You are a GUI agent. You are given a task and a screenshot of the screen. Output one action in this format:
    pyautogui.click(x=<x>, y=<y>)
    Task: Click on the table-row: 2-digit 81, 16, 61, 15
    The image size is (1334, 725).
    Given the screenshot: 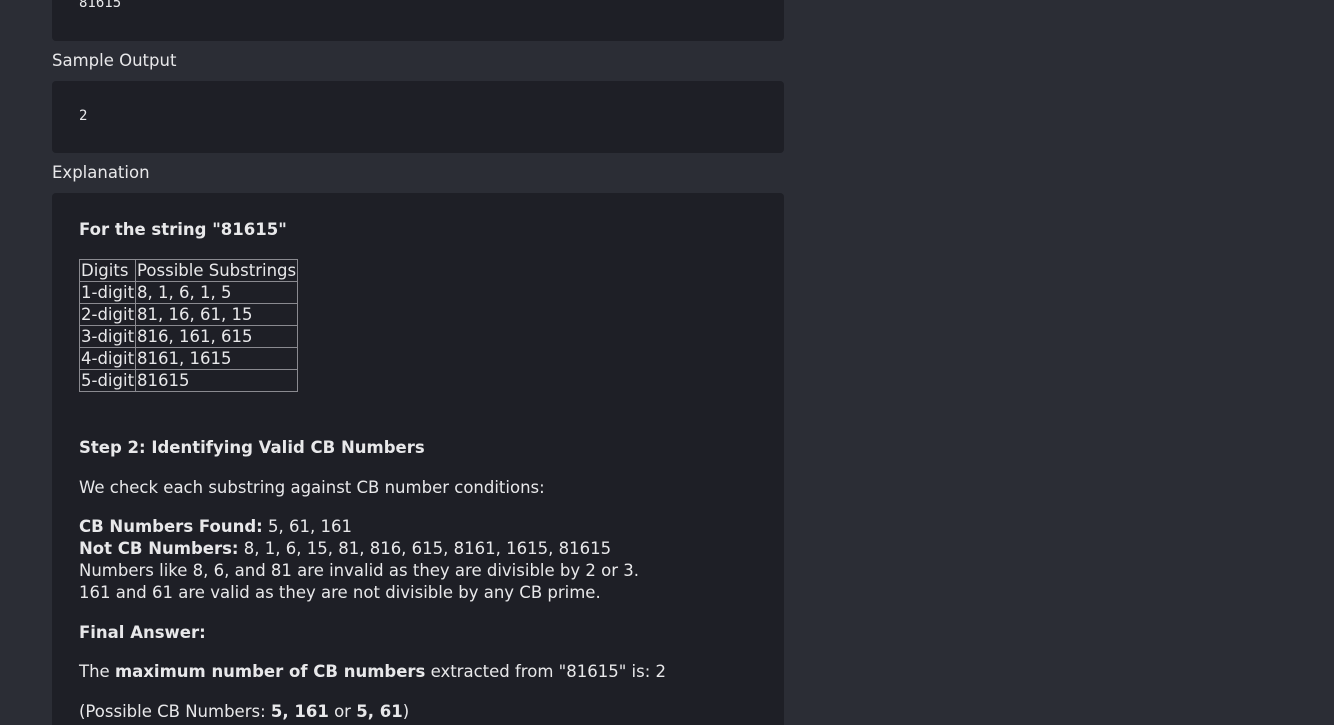 What is the action you would take?
    pyautogui.click(x=188, y=314)
    